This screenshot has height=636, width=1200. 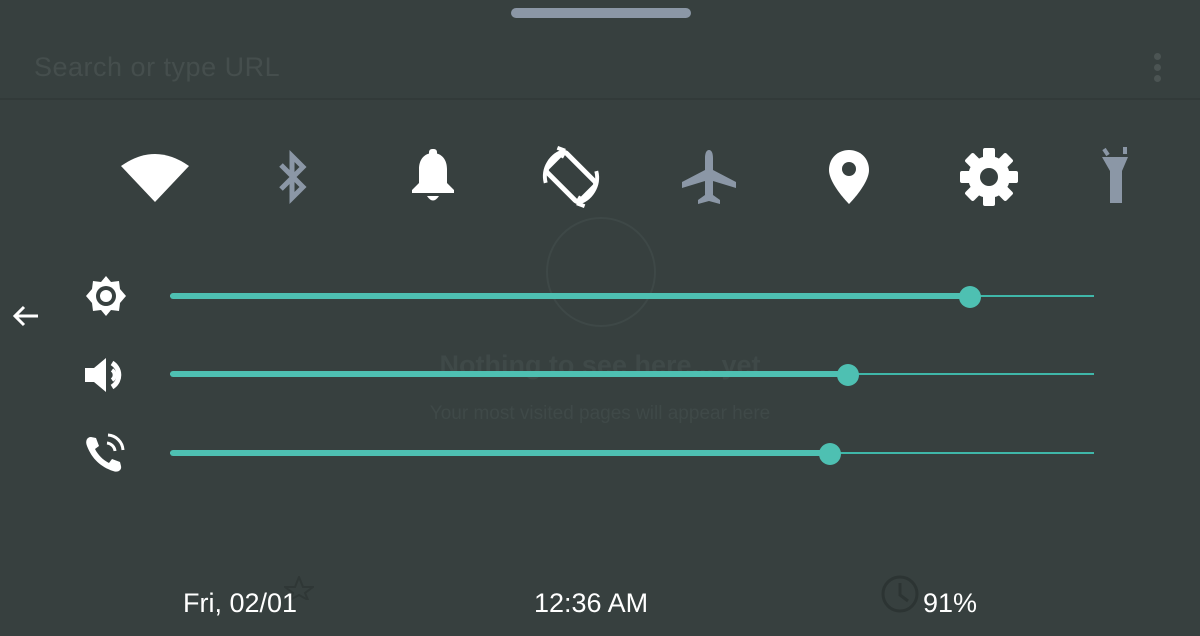 I want to click on auto-rotate-tile, so click(x=571, y=177).